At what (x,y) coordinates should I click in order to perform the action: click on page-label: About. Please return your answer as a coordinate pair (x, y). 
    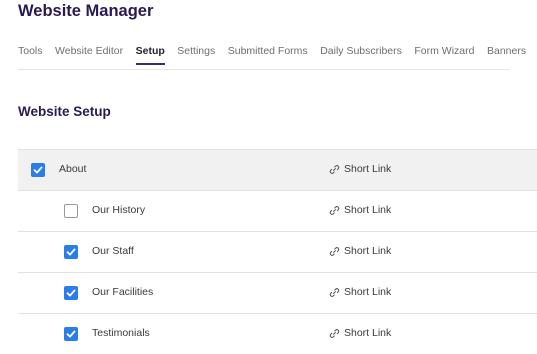
    Looking at the image, I should click on (73, 169).